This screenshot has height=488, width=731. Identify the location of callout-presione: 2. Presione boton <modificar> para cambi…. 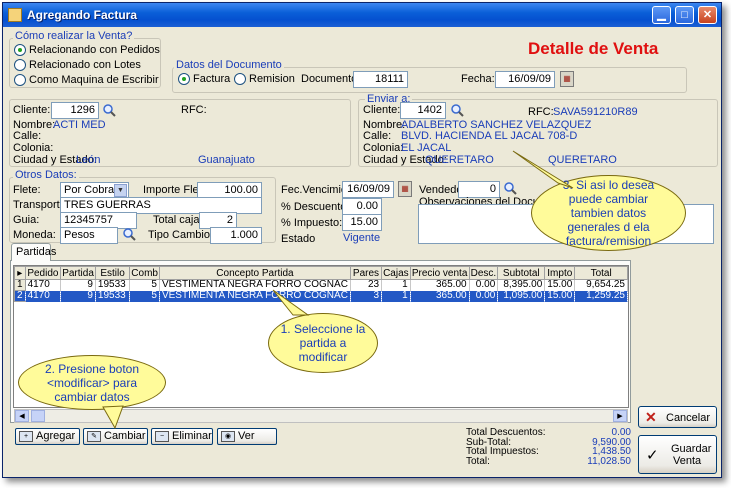
(92, 382).